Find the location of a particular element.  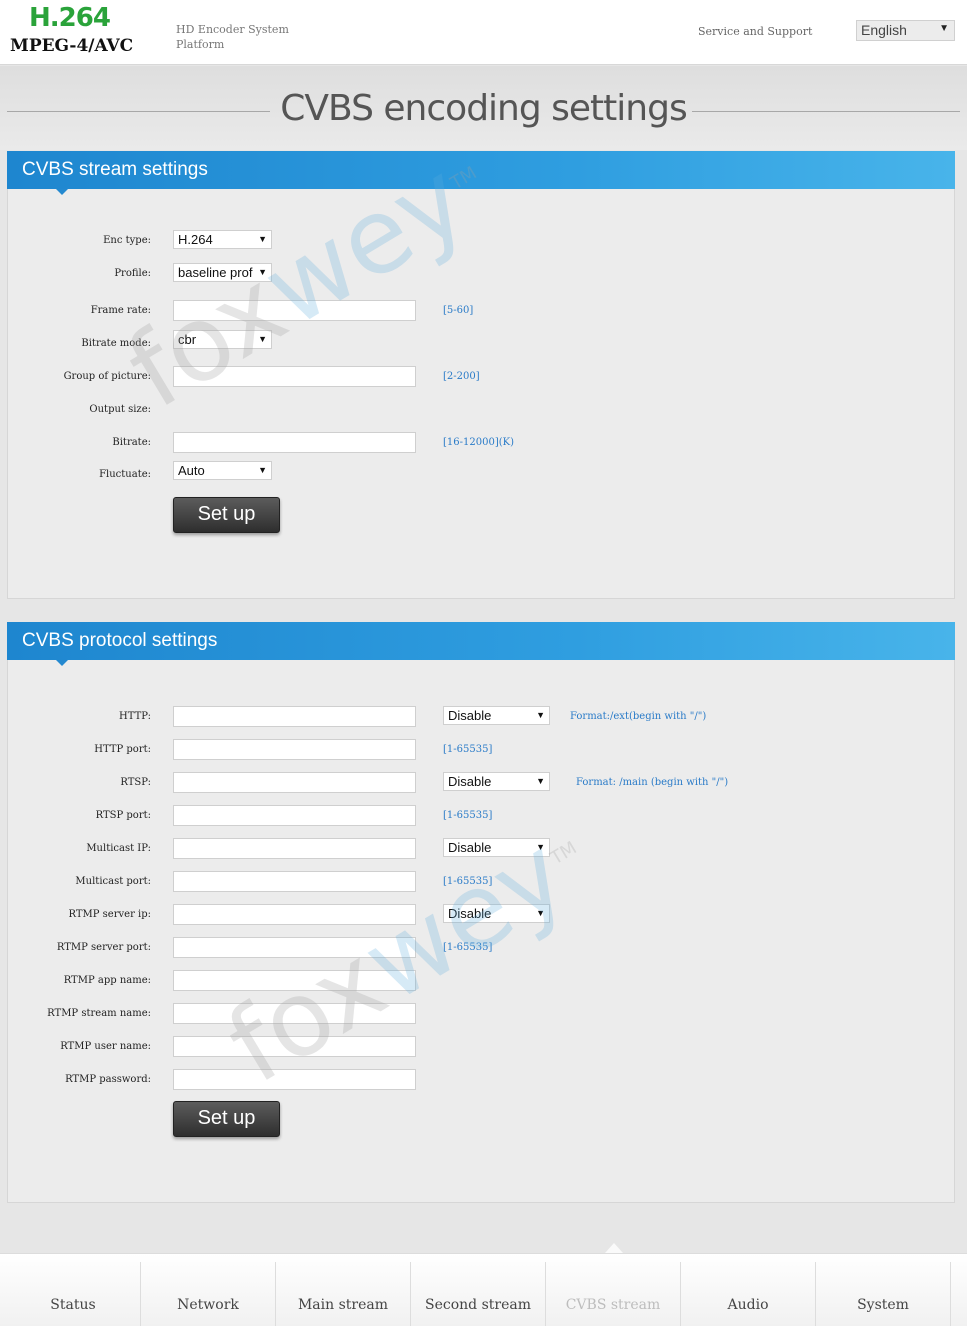

row-http-port: HTTP port: [1-65535] is located at coordinates (482, 750).